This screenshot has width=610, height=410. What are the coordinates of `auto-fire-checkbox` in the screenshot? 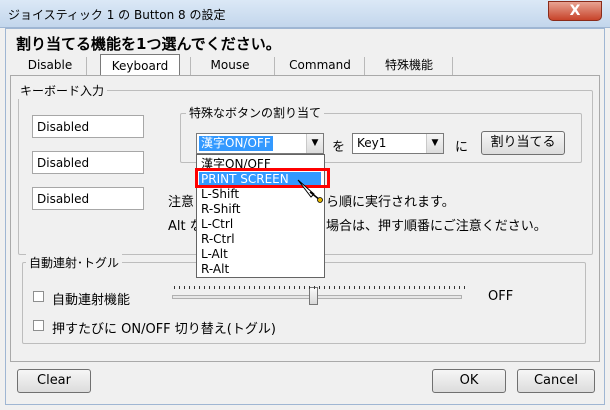 It's located at (38, 296).